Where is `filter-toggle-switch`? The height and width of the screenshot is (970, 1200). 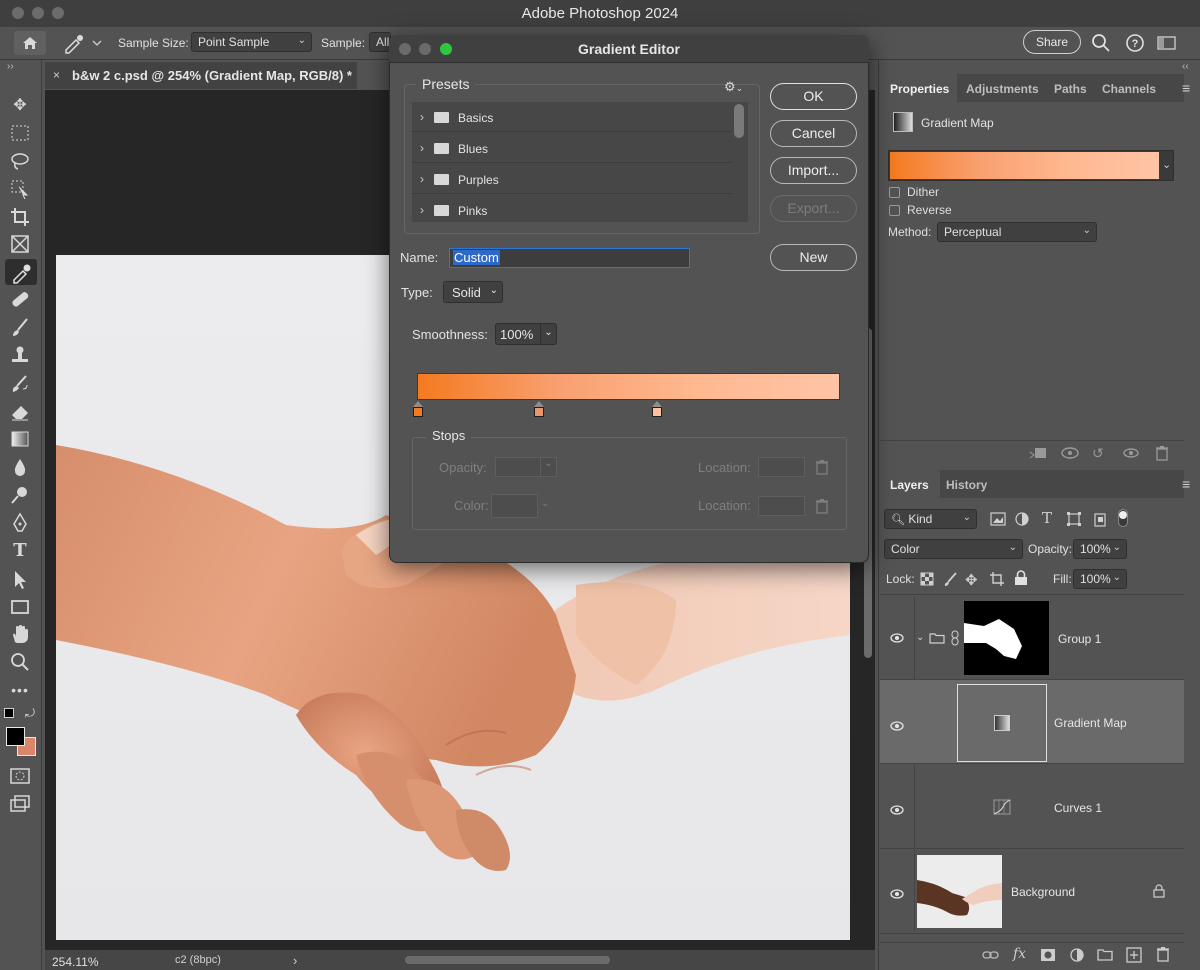
filter-toggle-switch is located at coordinates (1123, 518).